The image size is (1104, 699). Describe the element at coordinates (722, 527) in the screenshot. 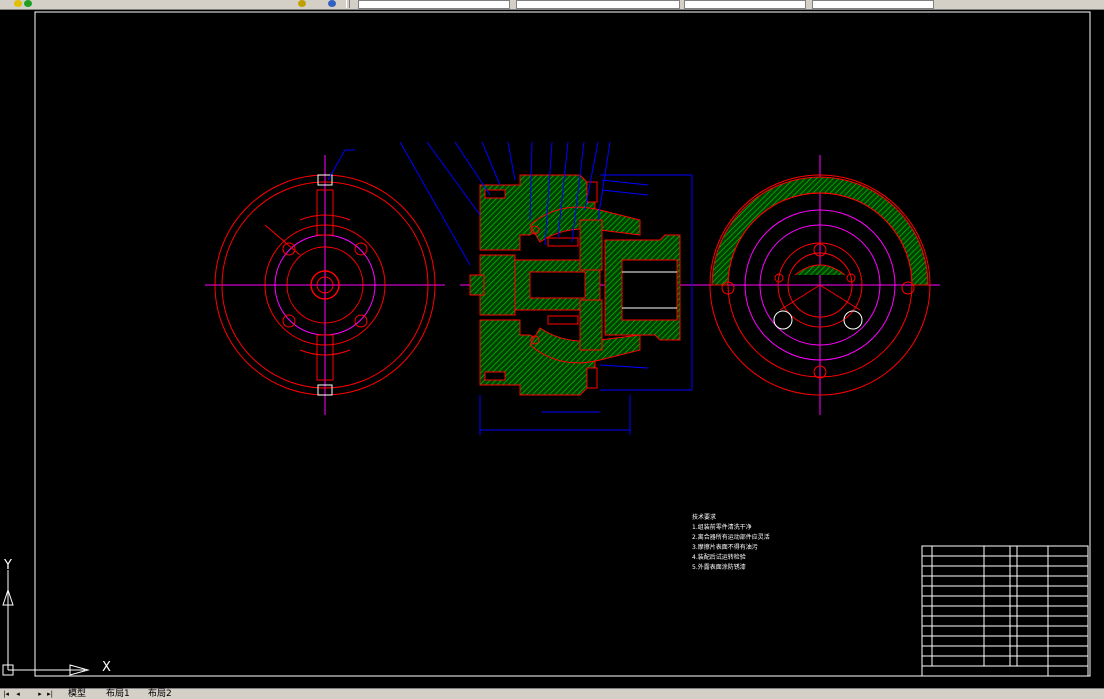

I see `note-line: 1.组装前零件清洗干净` at that location.